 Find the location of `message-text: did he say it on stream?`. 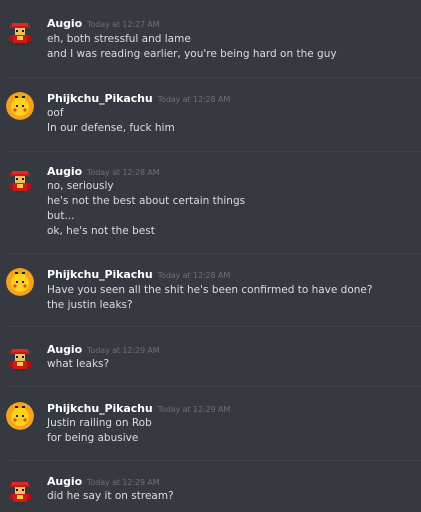

message-text: did he say it on stream? is located at coordinates (110, 496).